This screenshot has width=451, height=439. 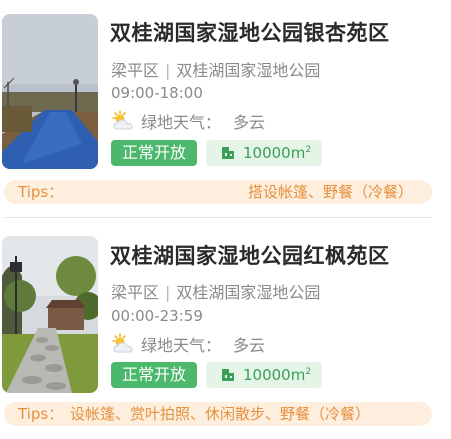 I want to click on card-divider, so click(x=218, y=217).